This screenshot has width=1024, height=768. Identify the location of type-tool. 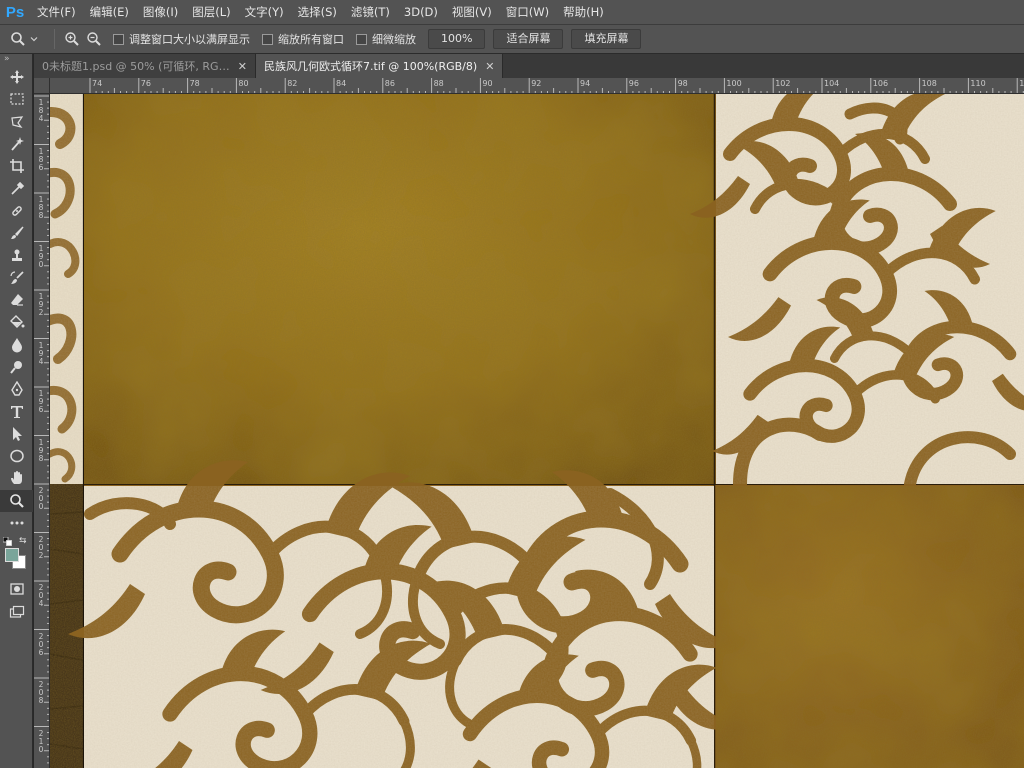
(16, 411).